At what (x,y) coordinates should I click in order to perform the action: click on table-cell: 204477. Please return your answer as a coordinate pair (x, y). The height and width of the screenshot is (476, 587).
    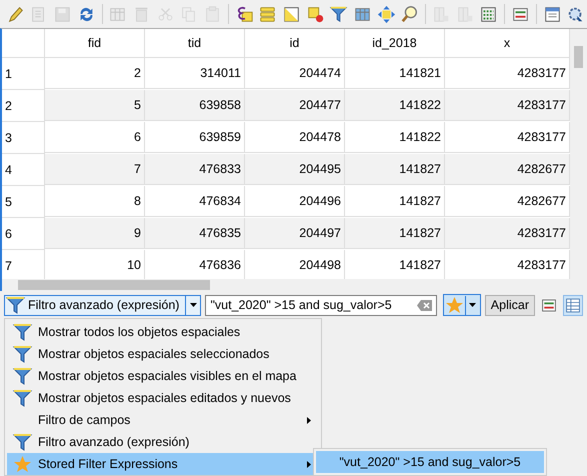
    Looking at the image, I should click on (295, 105).